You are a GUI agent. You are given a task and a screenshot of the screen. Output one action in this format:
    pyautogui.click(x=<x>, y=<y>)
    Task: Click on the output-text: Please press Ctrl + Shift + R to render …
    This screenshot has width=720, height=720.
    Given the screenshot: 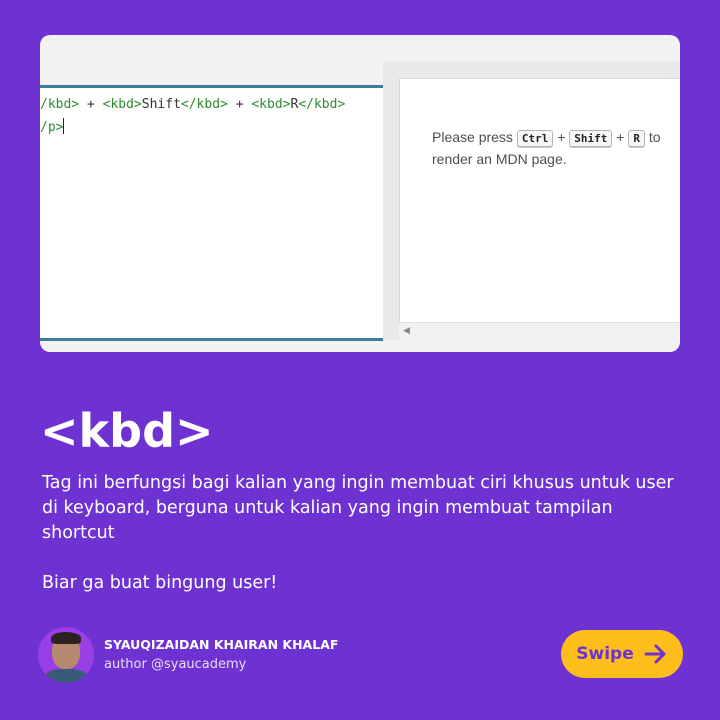 What is the action you would take?
    pyautogui.click(x=556, y=148)
    